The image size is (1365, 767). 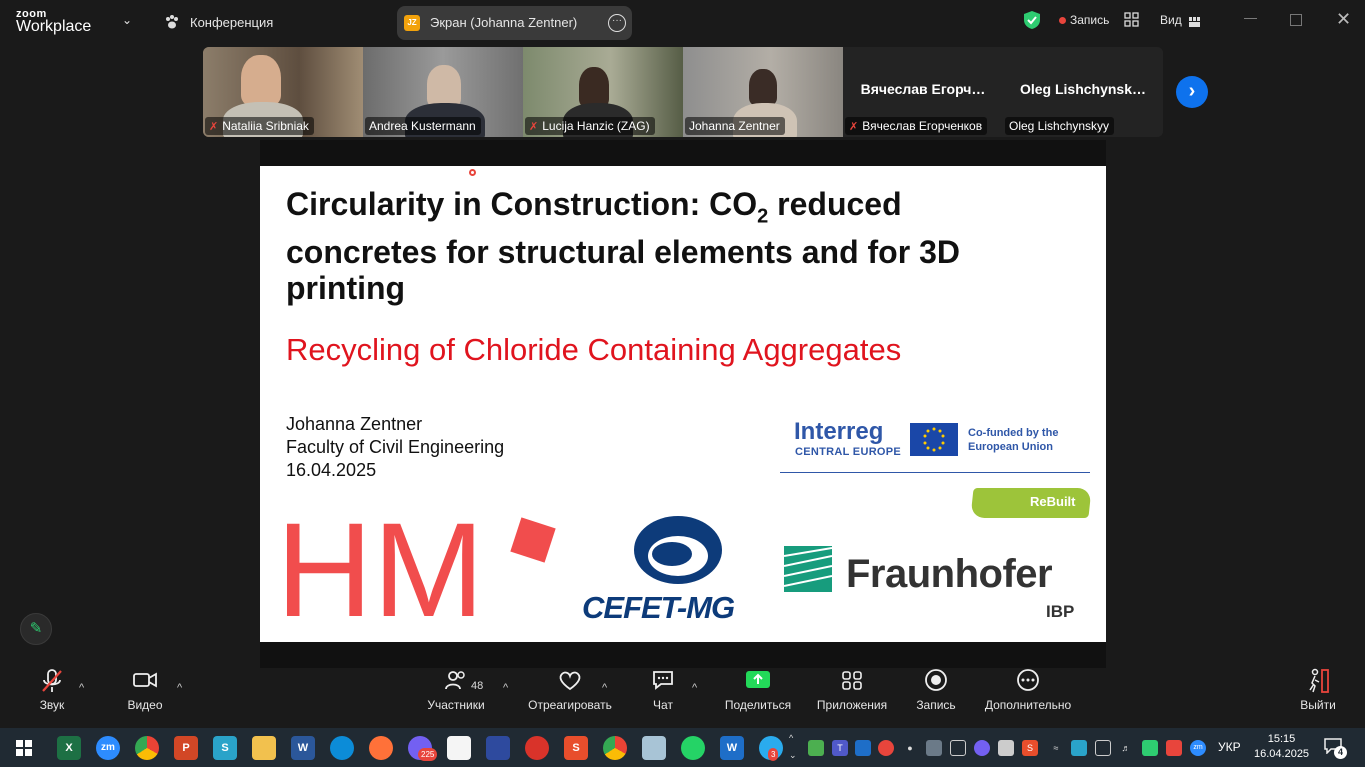 I want to click on react-button: Отреагировать, so click(x=570, y=698).